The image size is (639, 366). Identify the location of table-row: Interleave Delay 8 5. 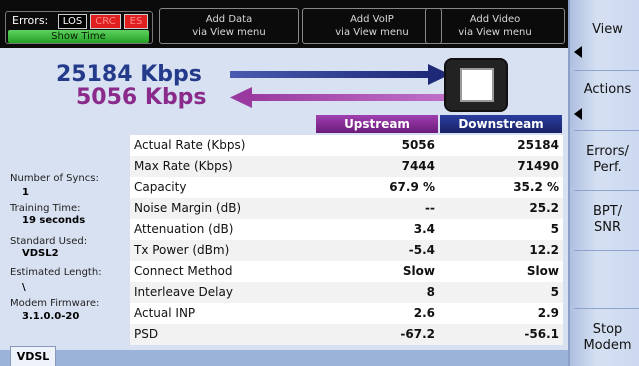
(346, 292).